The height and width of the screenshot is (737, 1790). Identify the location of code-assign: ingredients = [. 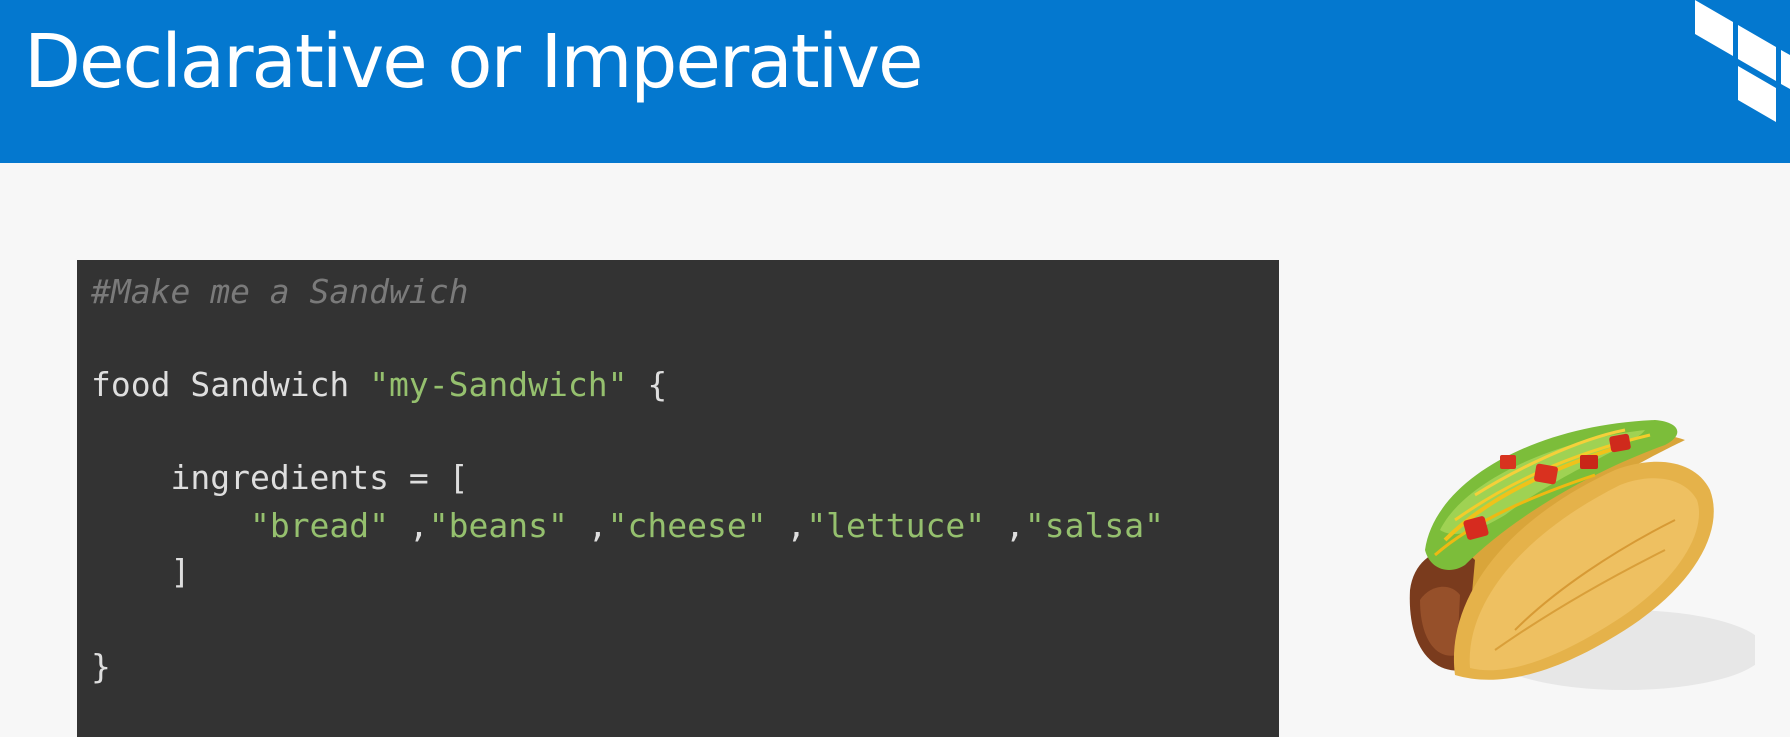
(319, 477).